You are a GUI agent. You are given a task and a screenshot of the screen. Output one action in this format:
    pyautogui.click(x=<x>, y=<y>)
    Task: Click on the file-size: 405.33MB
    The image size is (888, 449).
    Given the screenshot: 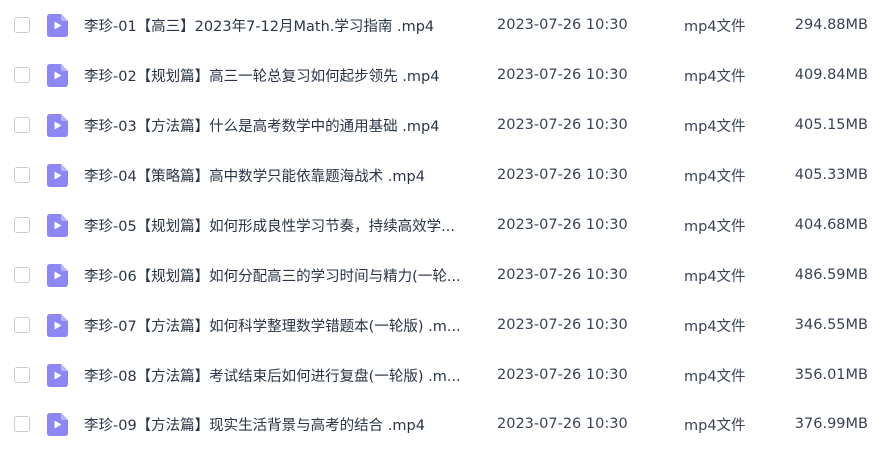 What is the action you would take?
    pyautogui.click(x=831, y=175)
    